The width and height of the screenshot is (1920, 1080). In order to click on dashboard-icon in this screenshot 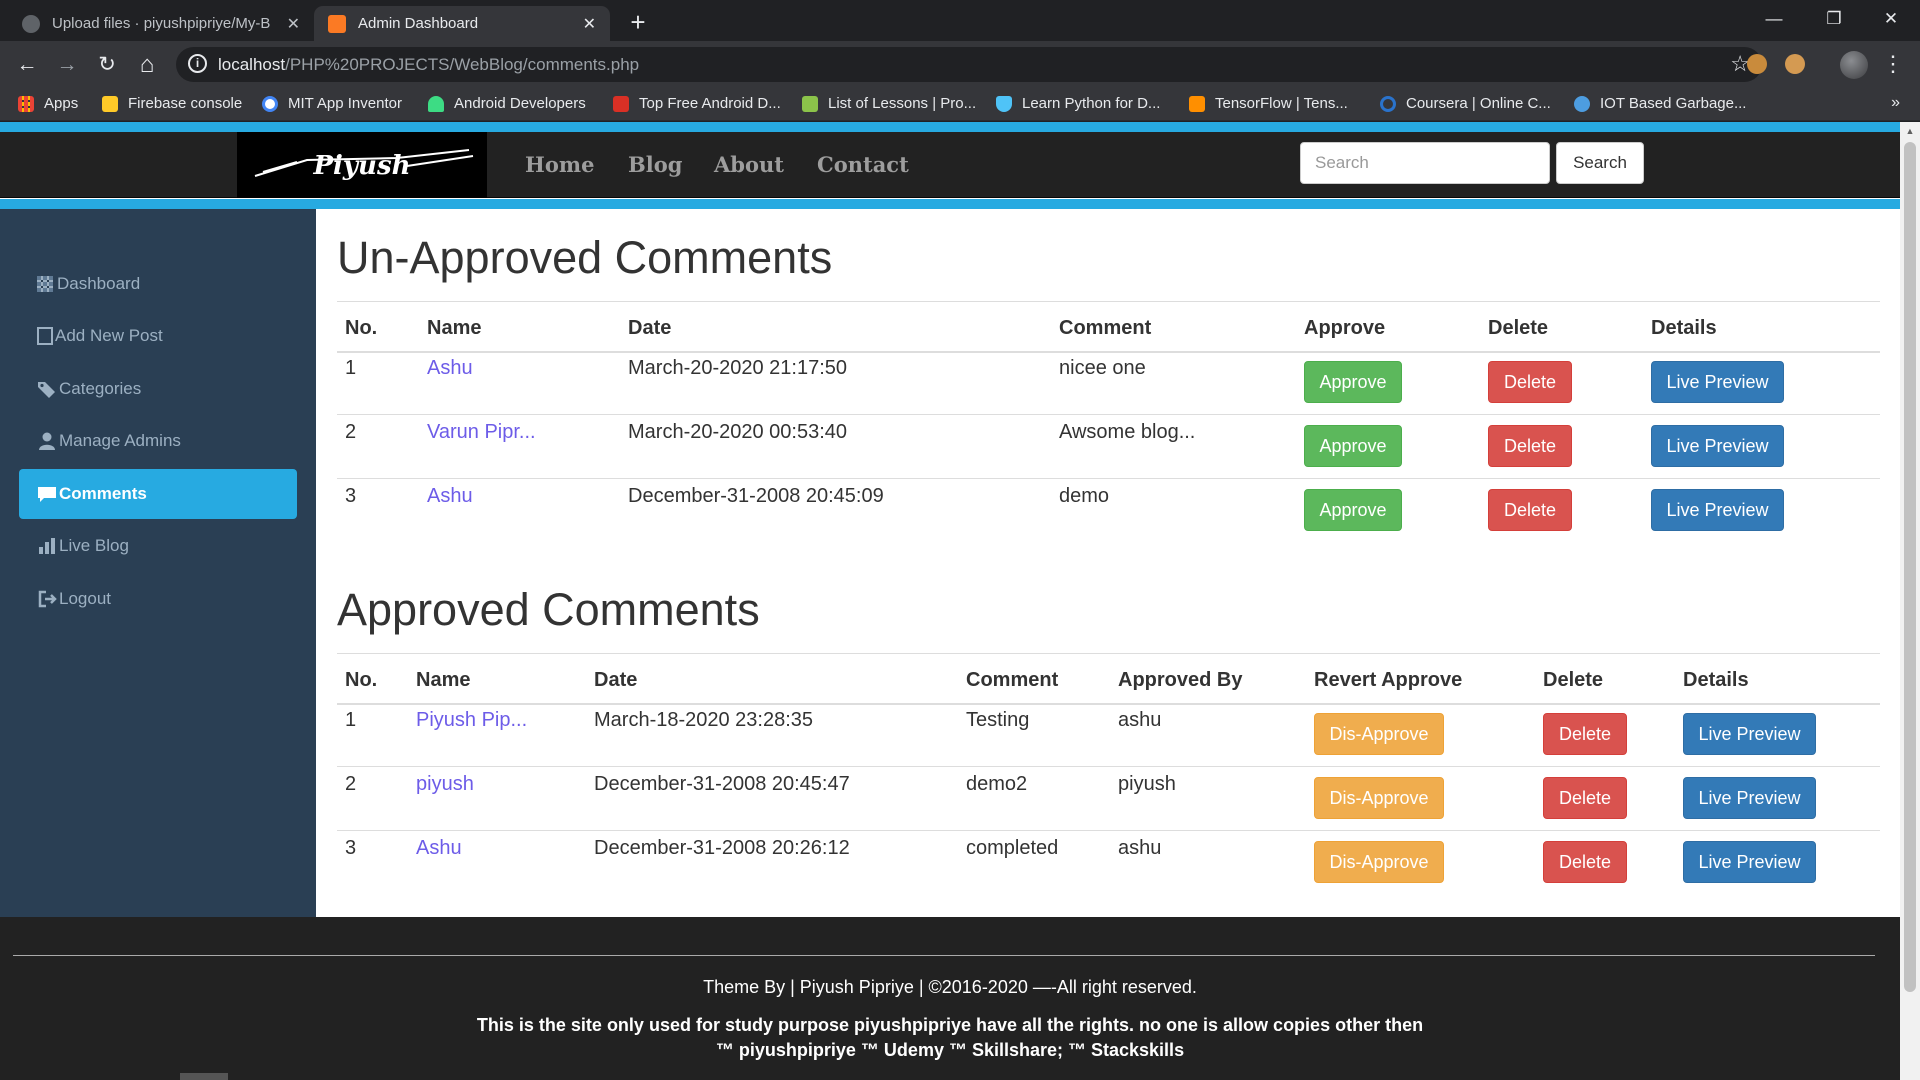, I will do `click(45, 284)`.